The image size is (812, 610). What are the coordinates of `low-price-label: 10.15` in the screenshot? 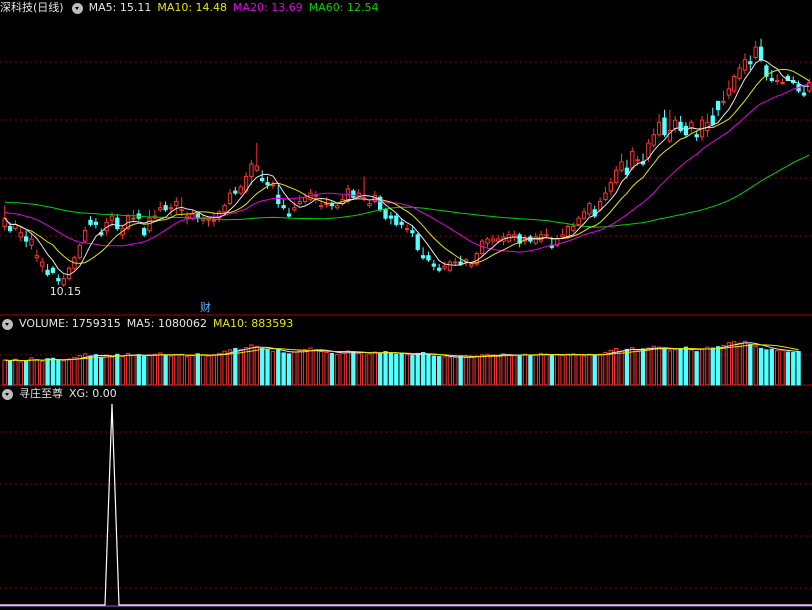 It's located at (66, 291).